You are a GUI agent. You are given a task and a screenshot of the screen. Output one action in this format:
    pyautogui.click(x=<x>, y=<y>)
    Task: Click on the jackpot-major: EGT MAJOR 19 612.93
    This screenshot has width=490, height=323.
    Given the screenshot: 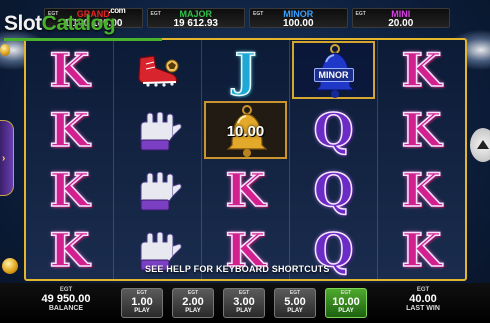 What is the action you would take?
    pyautogui.click(x=195, y=18)
    